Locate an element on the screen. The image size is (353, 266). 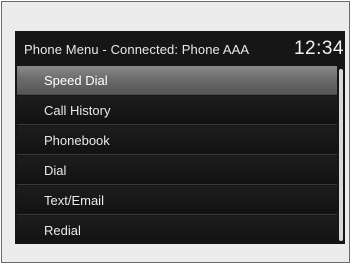
menu-item-dial: Dial is located at coordinates (177, 170).